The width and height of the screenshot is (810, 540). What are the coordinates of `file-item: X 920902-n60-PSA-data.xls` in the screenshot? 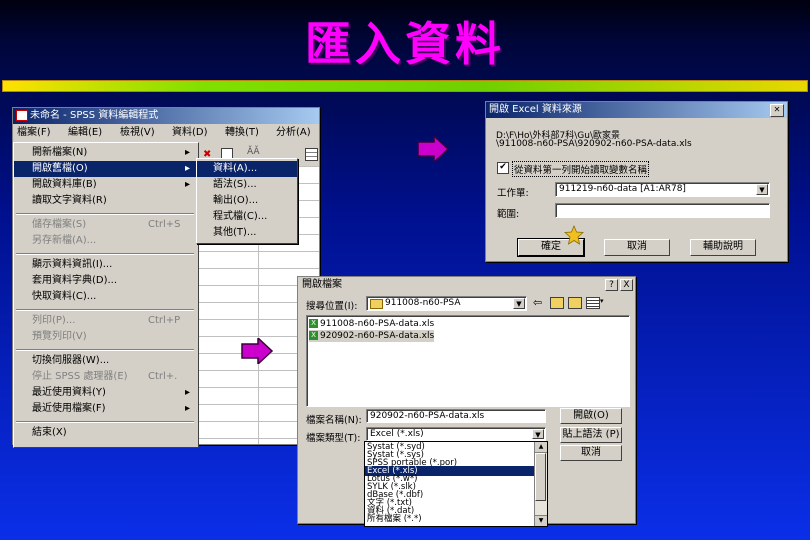 It's located at (372, 336).